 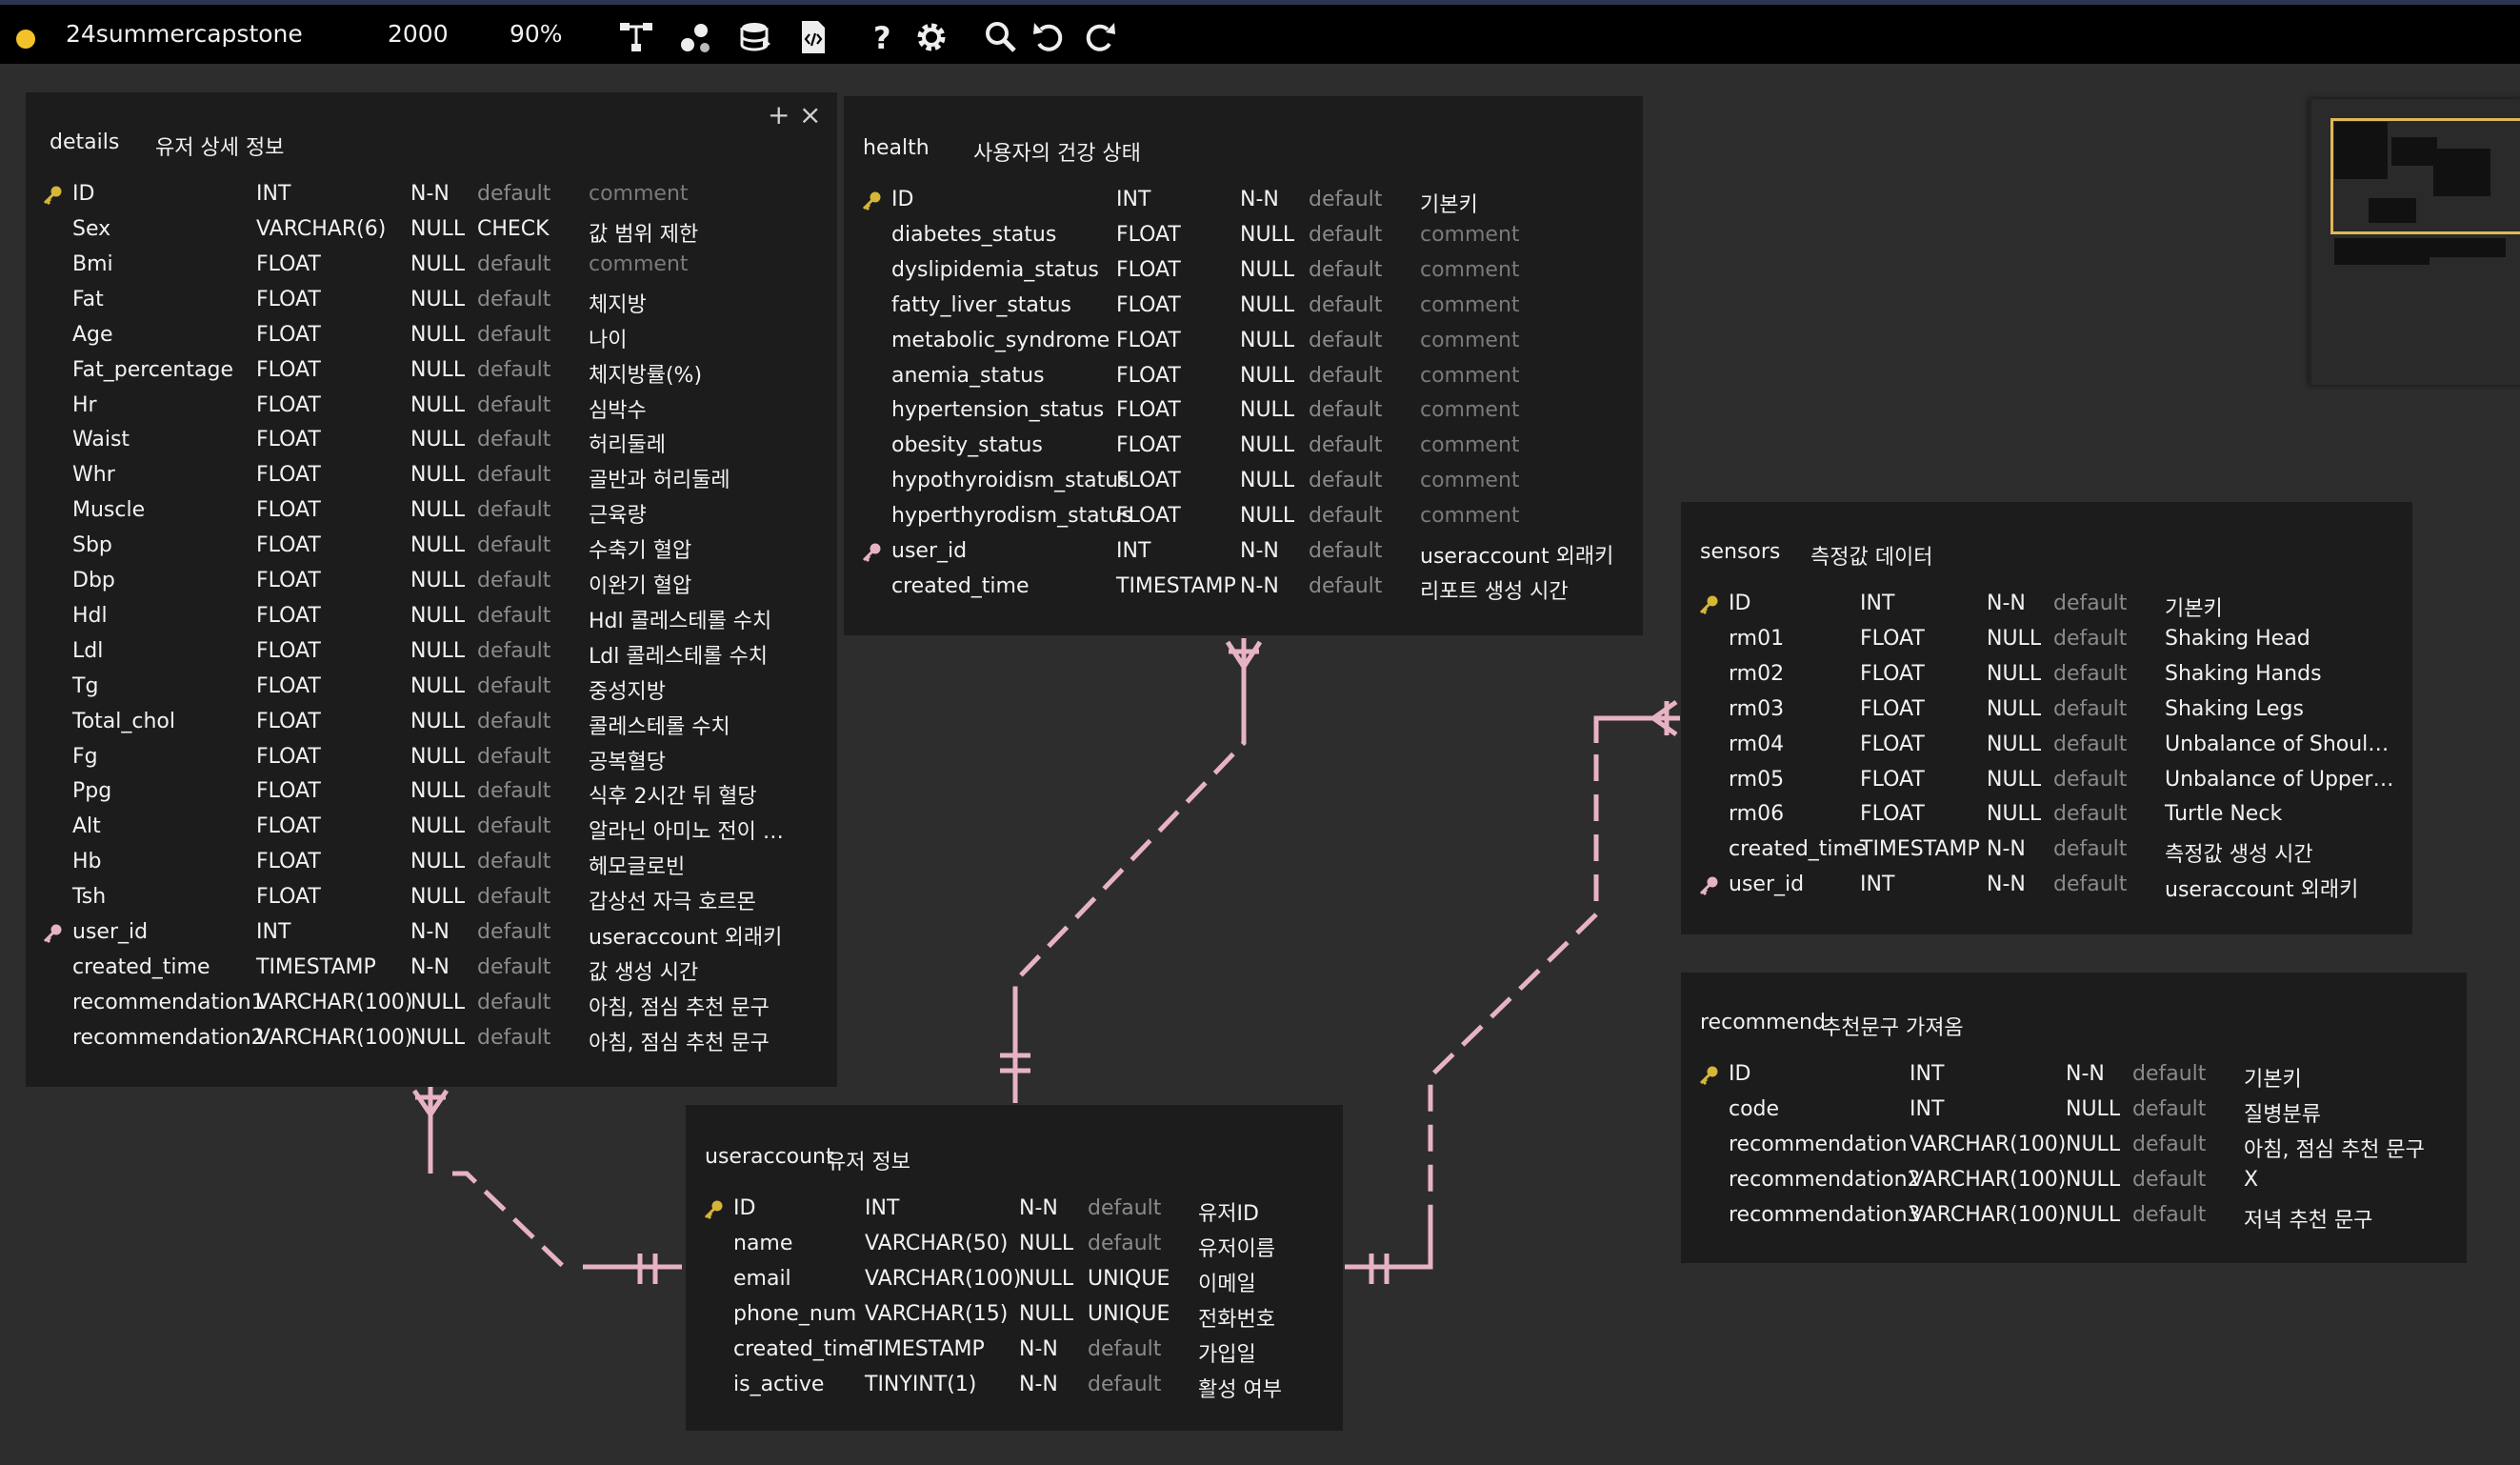 I want to click on add-column-icon: +, so click(x=779, y=114).